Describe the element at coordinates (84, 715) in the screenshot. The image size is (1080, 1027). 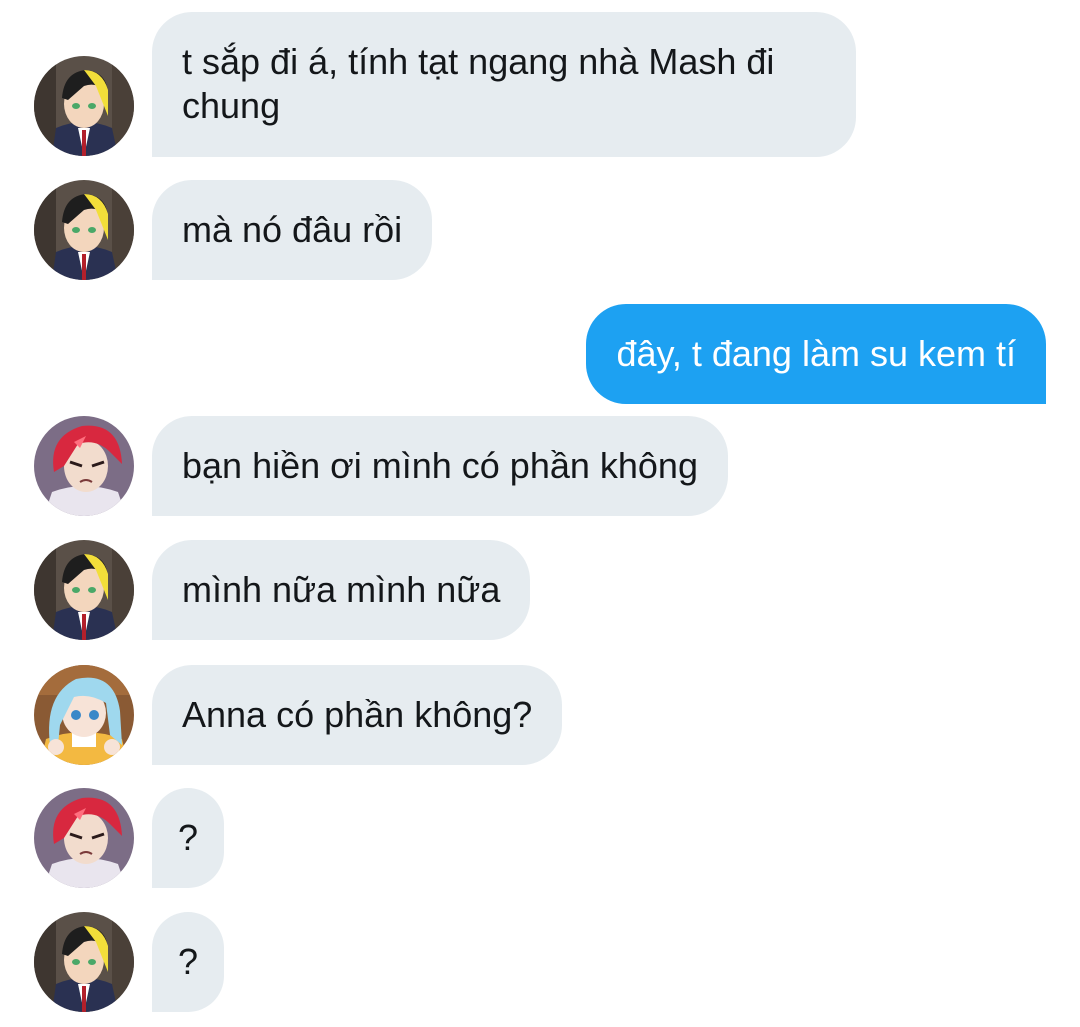
I see `avatar-blue-haired-girl-icon` at that location.